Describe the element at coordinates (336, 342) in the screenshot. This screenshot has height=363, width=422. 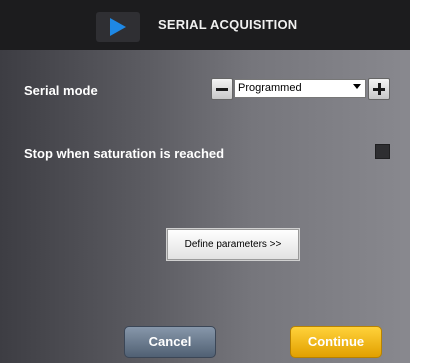
I see `continue-button: Continue` at that location.